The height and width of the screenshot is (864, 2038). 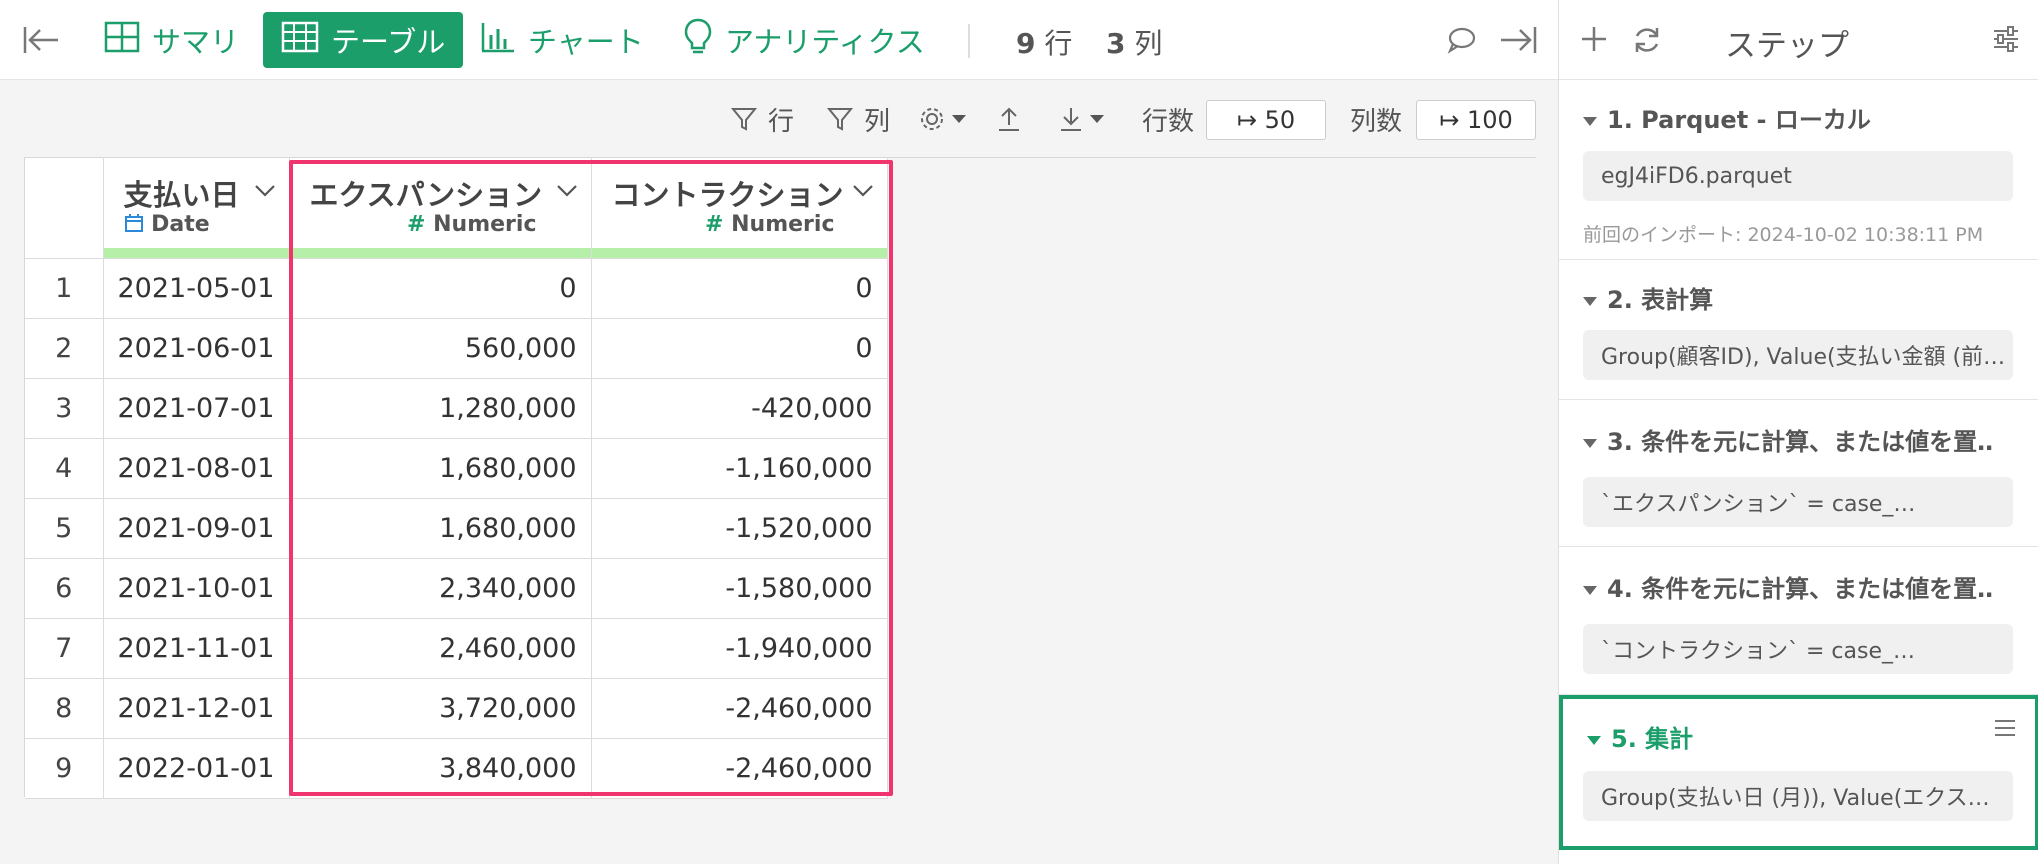 I want to click on tab-chart: チャート, so click(x=562, y=40).